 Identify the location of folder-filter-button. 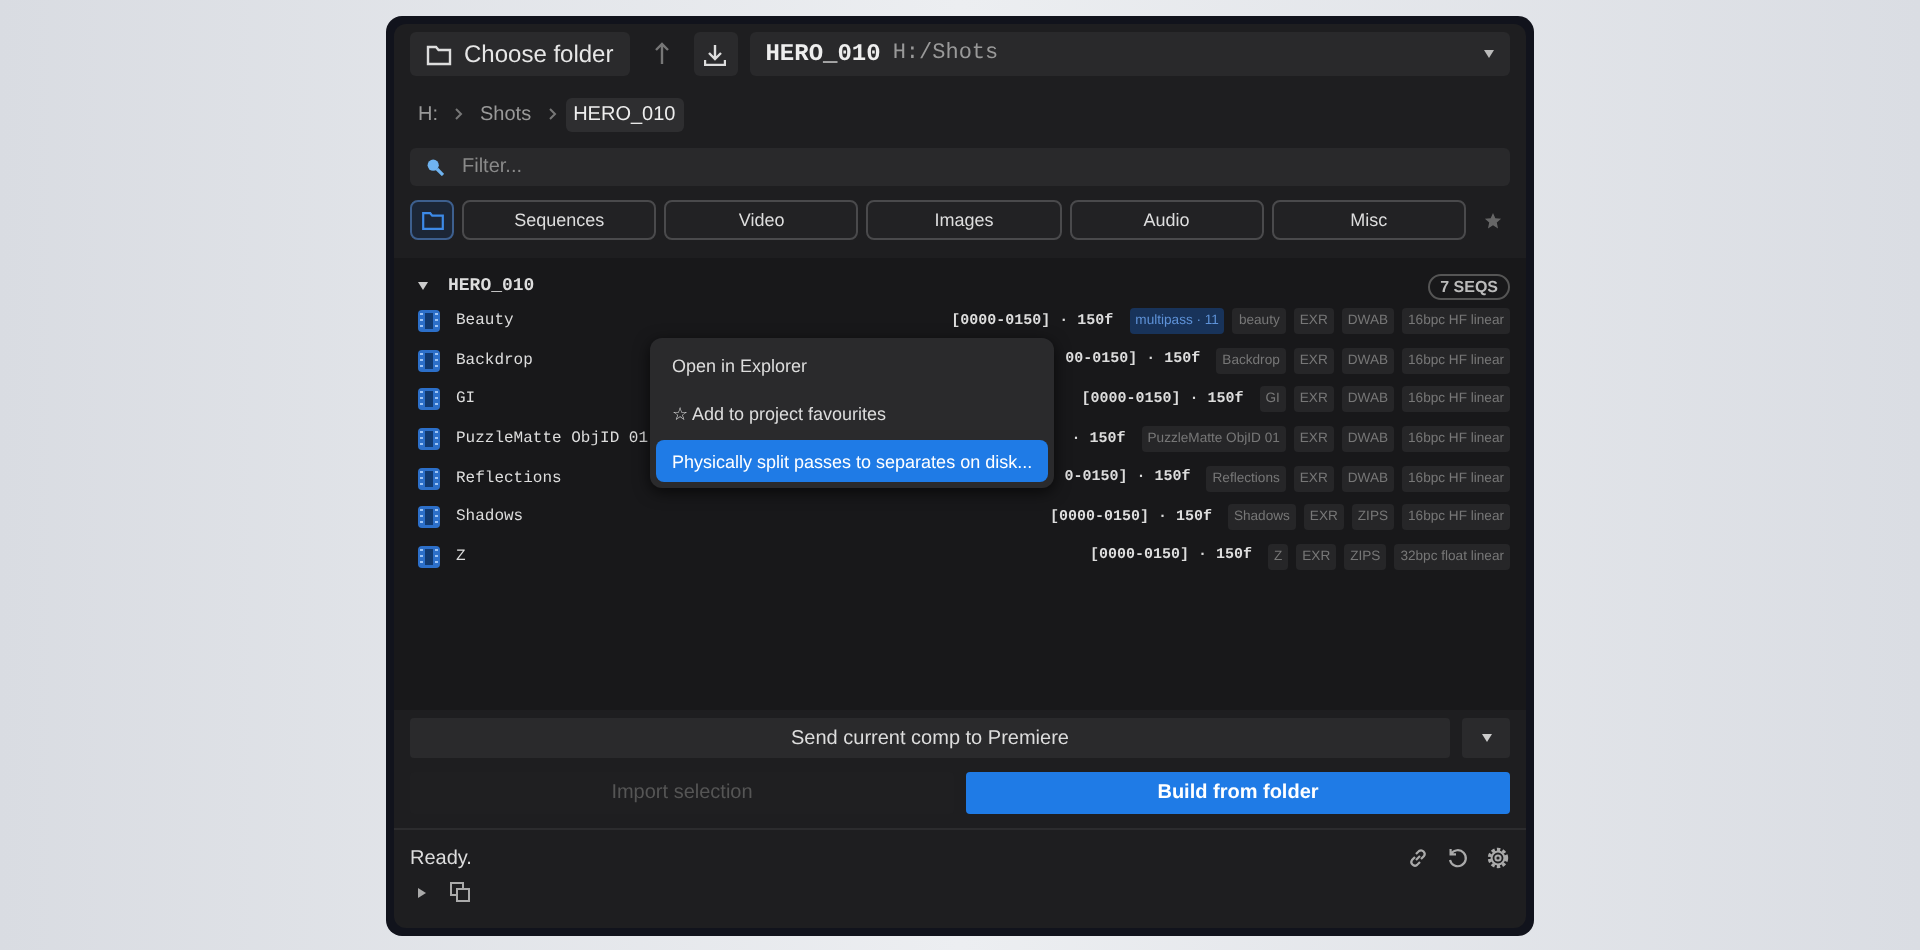
(432, 220).